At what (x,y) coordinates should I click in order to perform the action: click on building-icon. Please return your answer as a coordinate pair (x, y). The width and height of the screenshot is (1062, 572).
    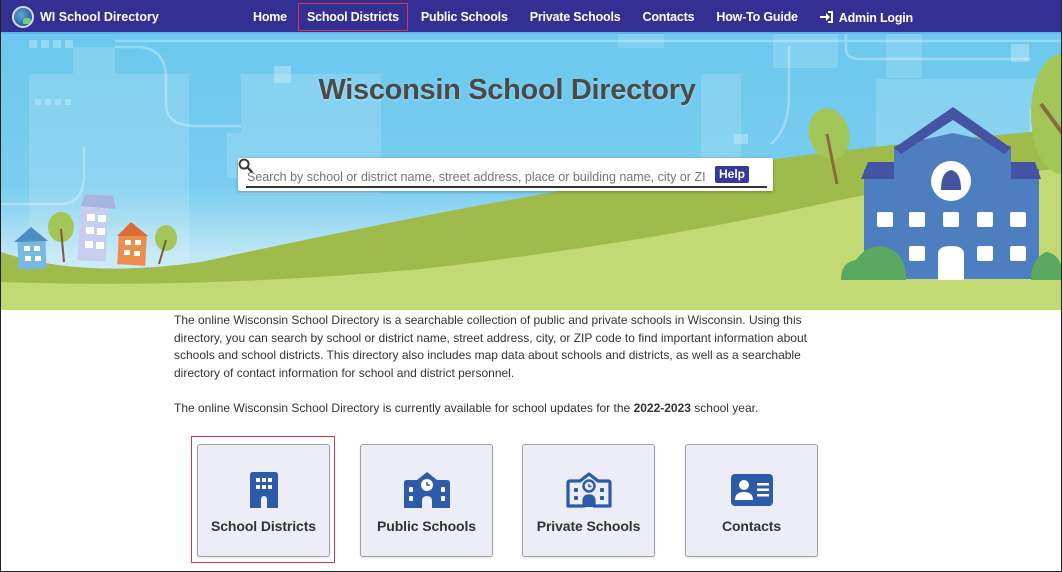
    Looking at the image, I should click on (263, 490).